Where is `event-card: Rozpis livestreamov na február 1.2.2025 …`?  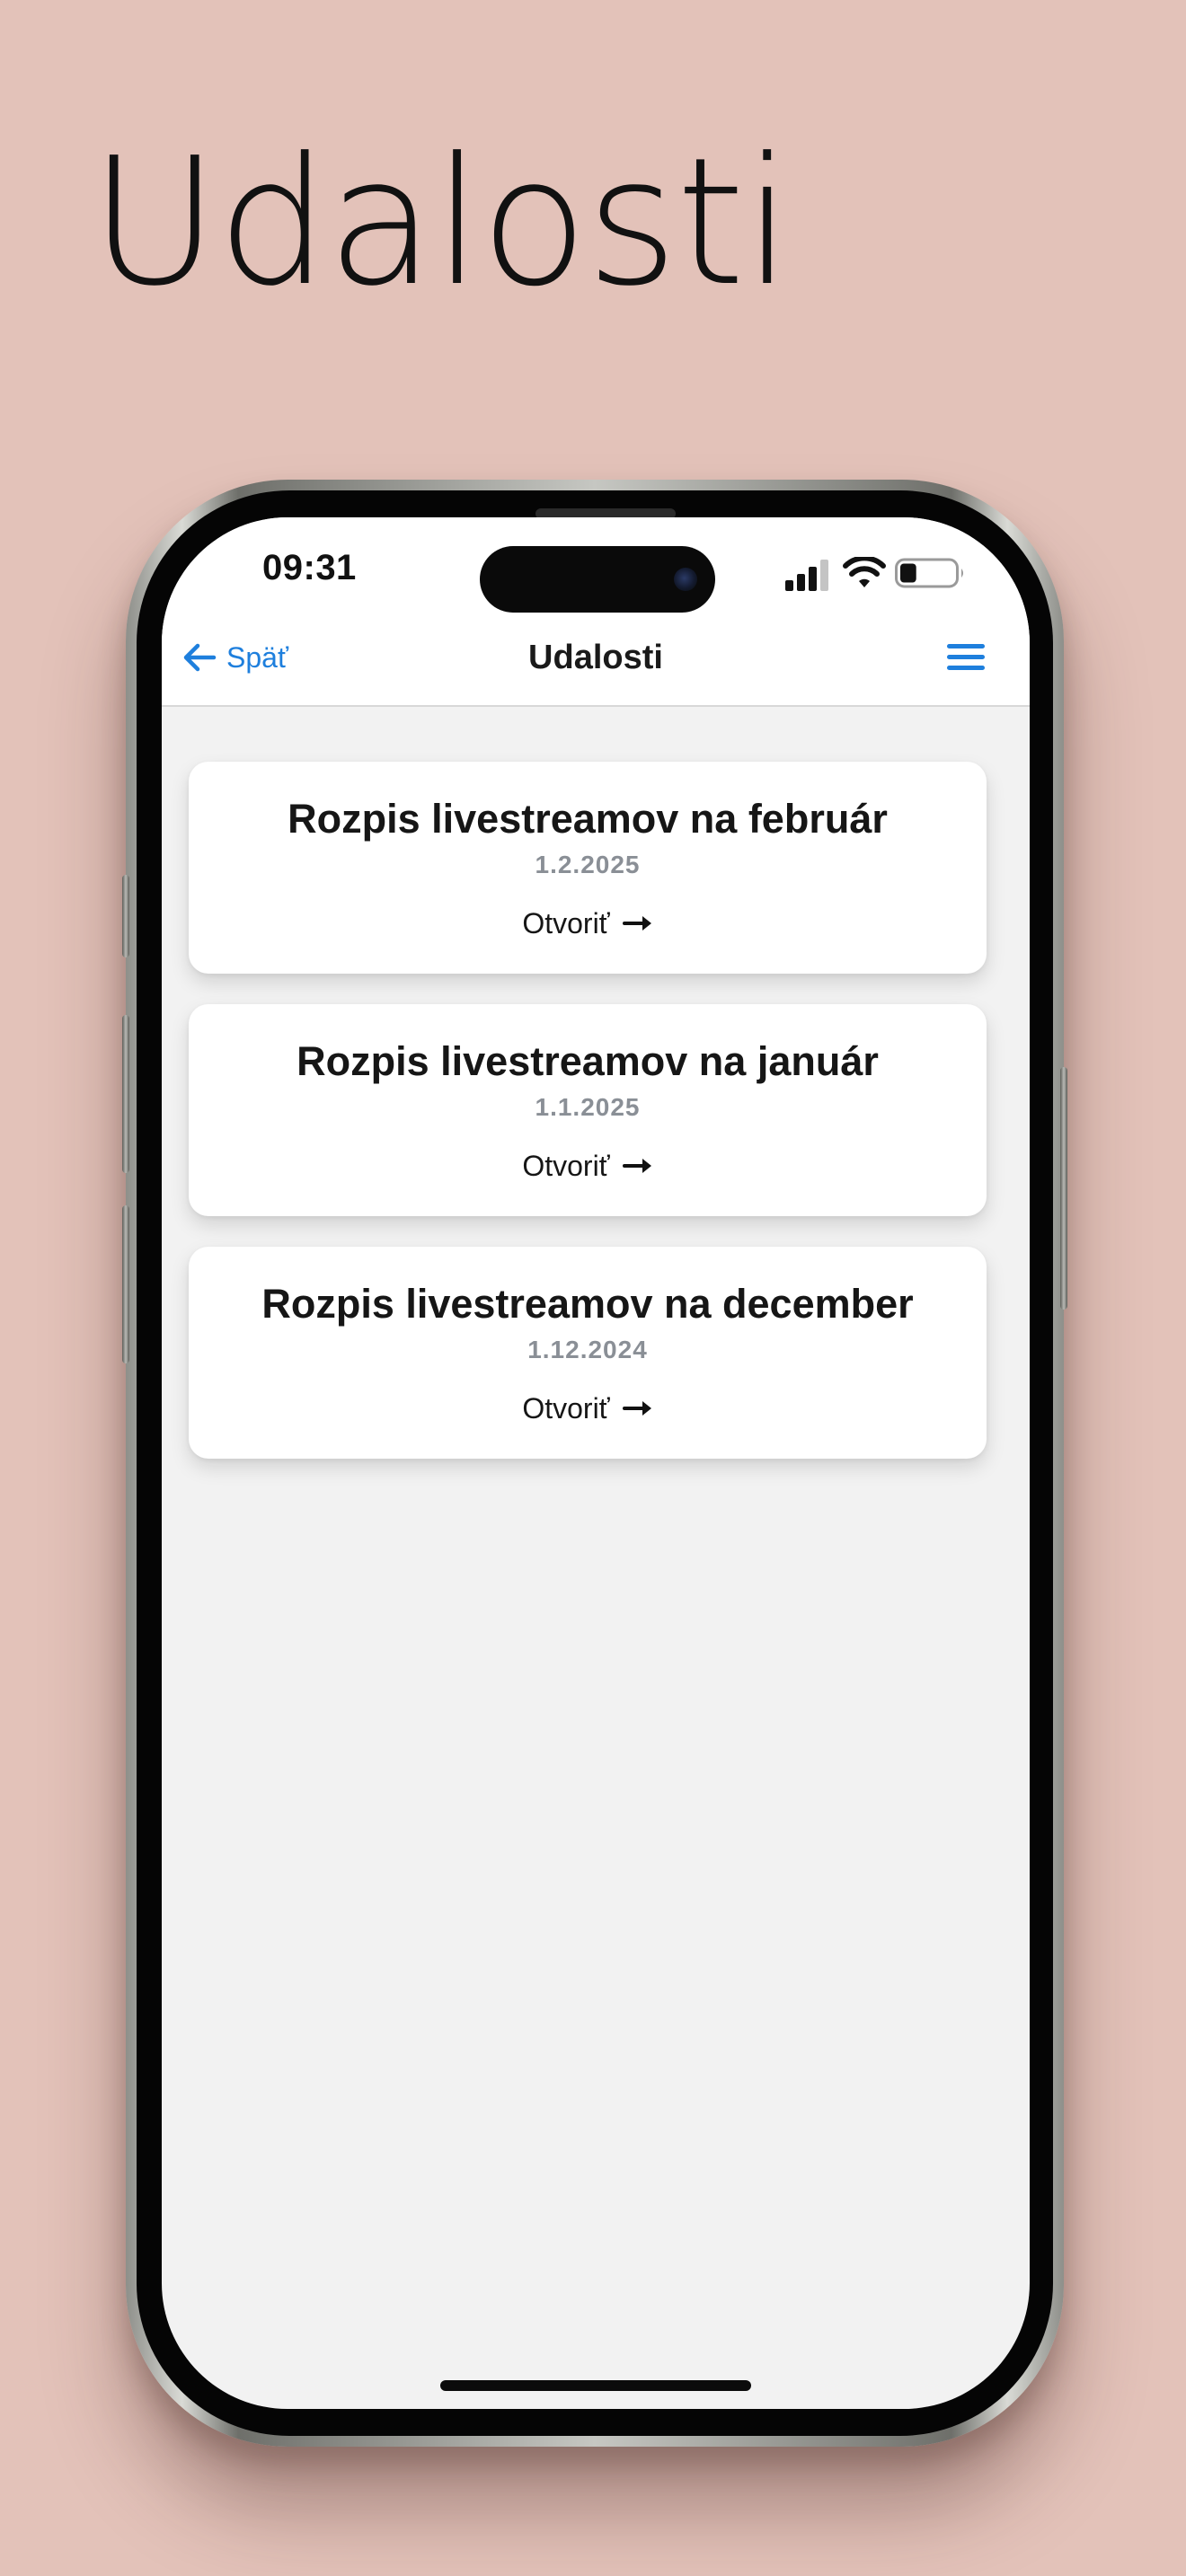 event-card: Rozpis livestreamov na február 1.2.2025 … is located at coordinates (588, 868).